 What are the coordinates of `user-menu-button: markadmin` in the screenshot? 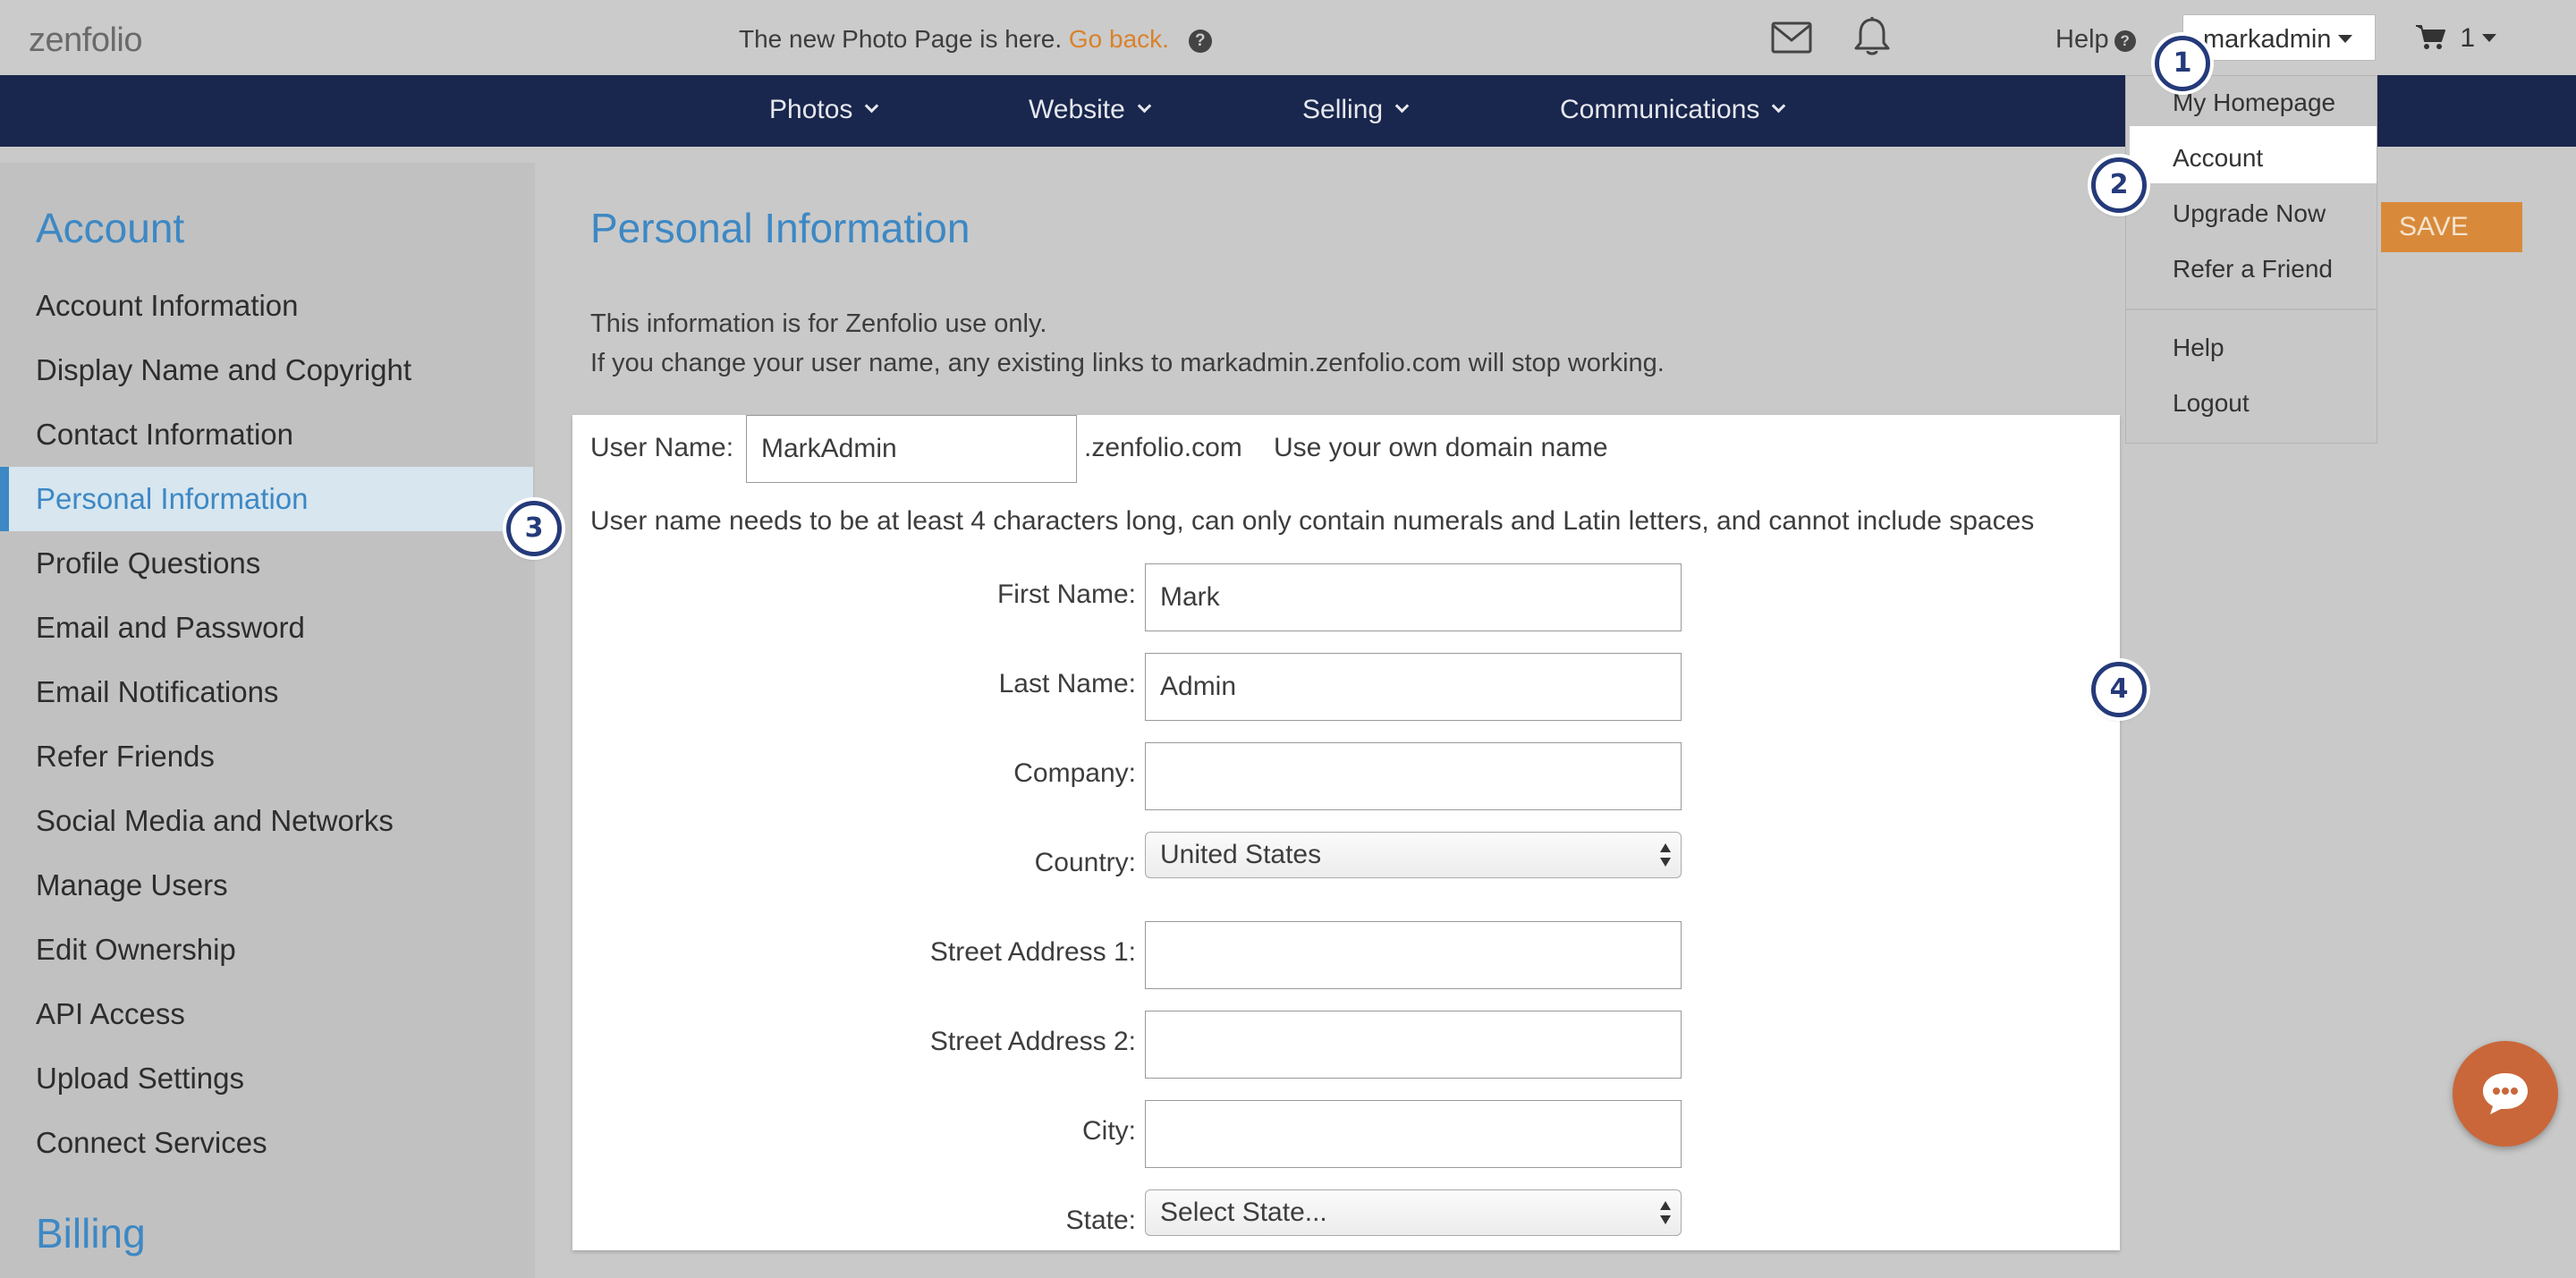 It's located at (2279, 37).